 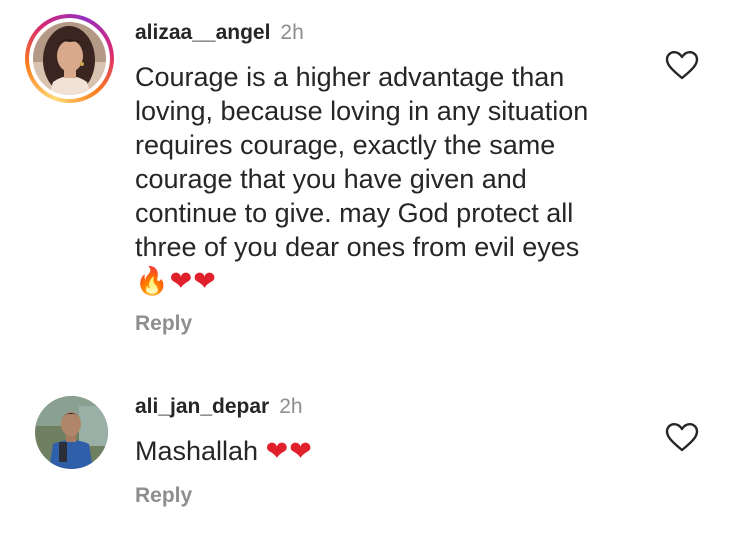 I want to click on emoji-hearts: ❤❤, so click(x=289, y=451).